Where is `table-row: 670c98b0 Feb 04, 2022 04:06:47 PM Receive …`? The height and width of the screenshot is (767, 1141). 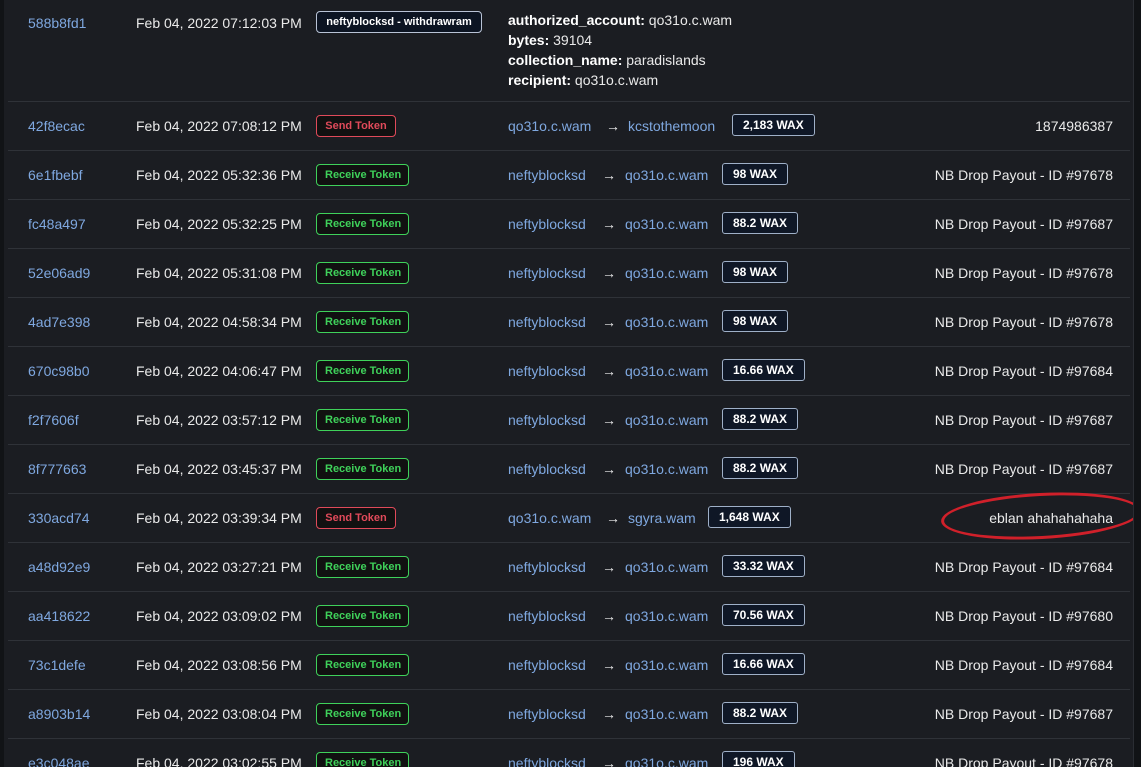 table-row: 670c98b0 Feb 04, 2022 04:06:47 PM Receive … is located at coordinates (569, 371).